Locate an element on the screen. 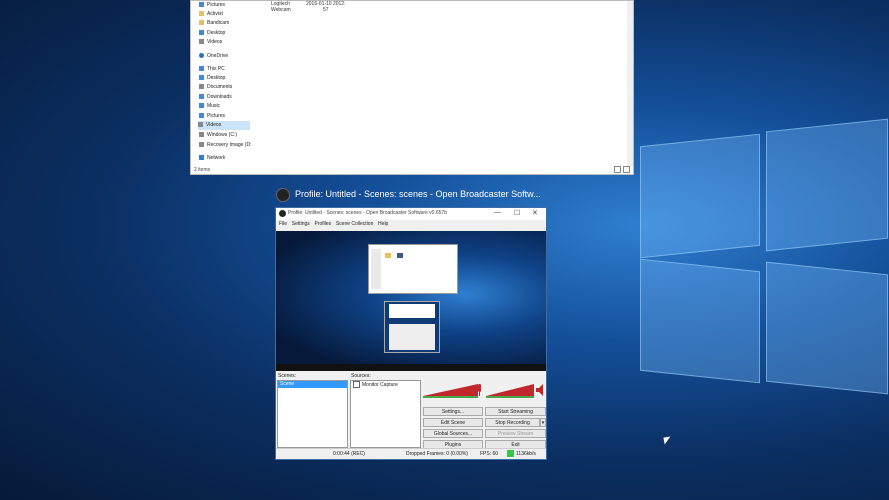 This screenshot has height=500, width=889. obs-preview is located at coordinates (411, 301).